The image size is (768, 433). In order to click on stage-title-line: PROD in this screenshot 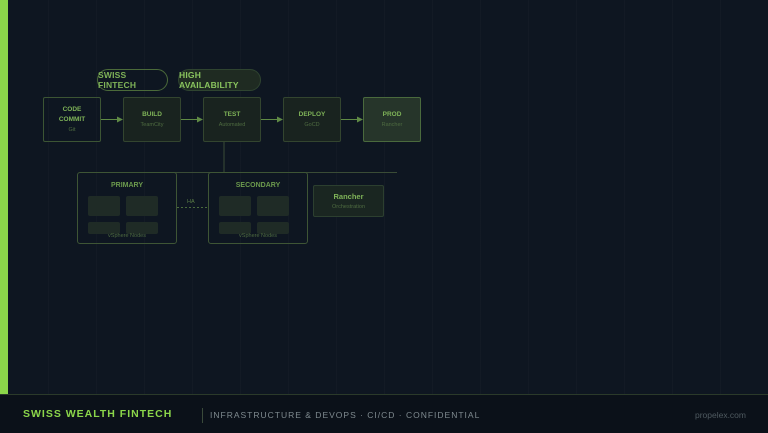, I will do `click(392, 114)`.